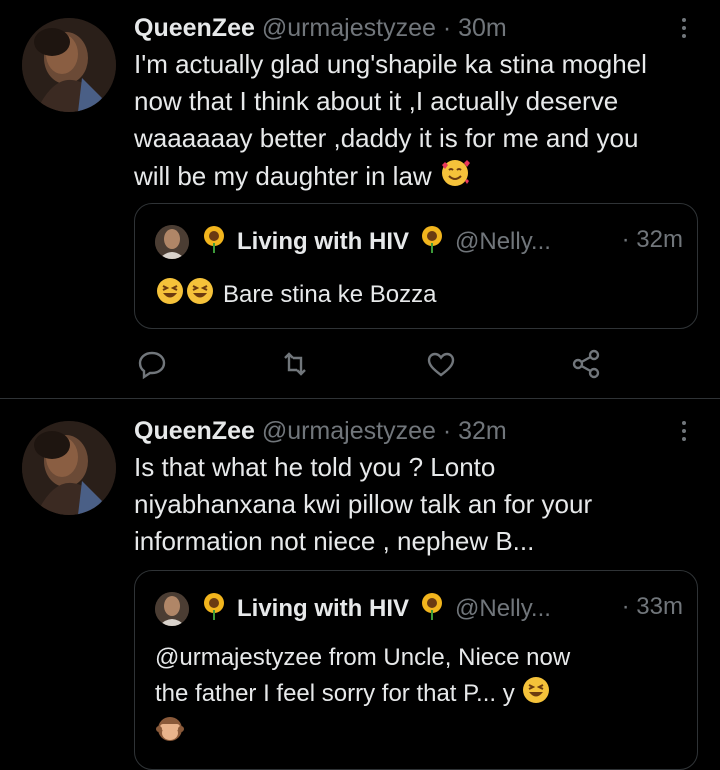  What do you see at coordinates (335, 693) in the screenshot?
I see `quoted-tweet-text-line-content: the father I feel sorry for that P... y` at bounding box center [335, 693].